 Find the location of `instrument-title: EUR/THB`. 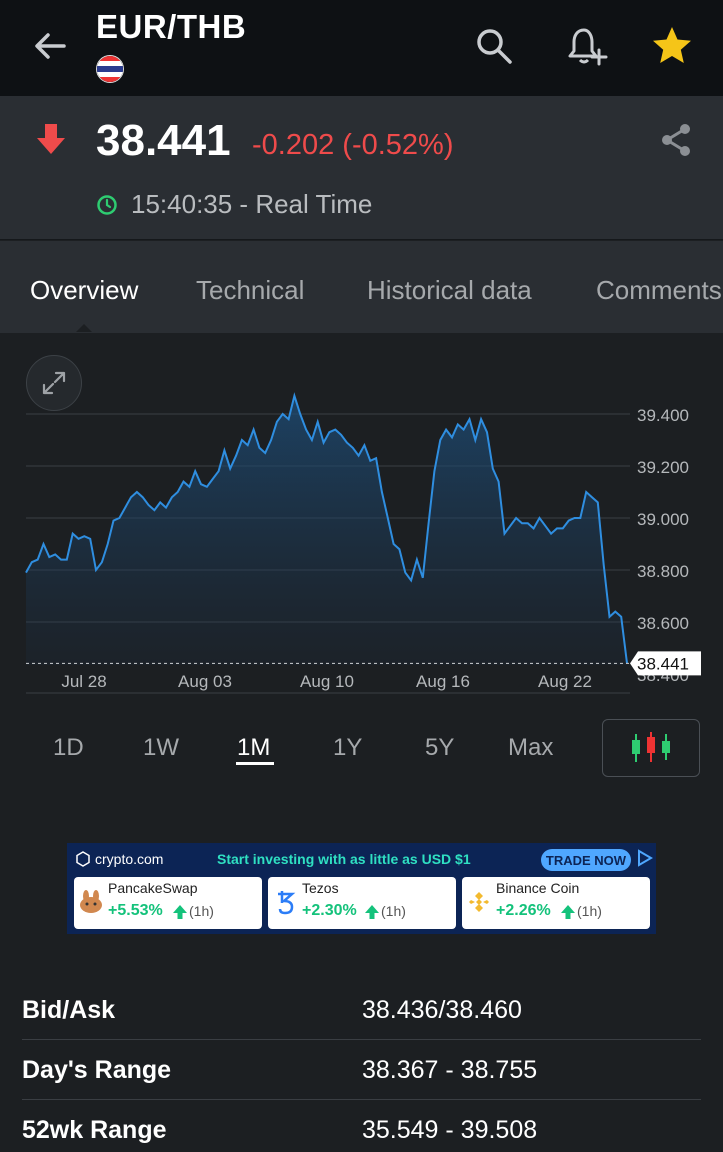

instrument-title: EUR/THB is located at coordinates (171, 26).